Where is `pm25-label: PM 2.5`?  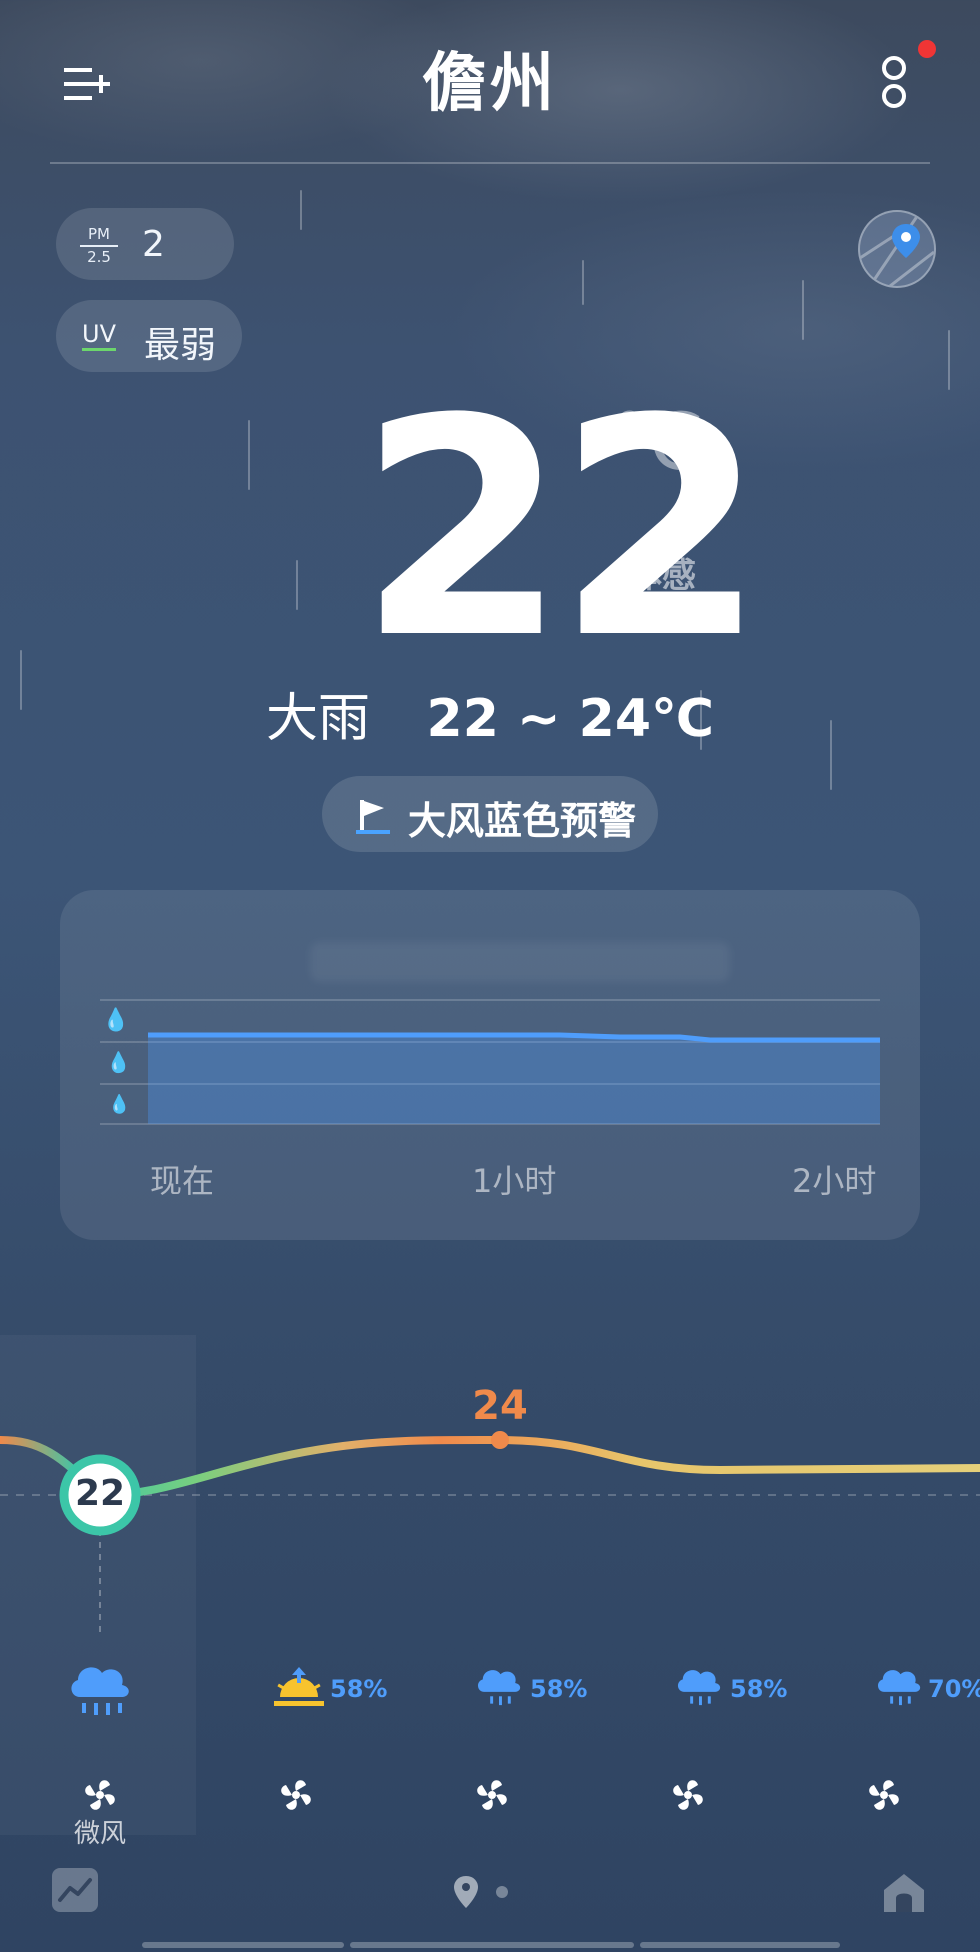
pm25-label: PM 2.5 is located at coordinates (99, 246).